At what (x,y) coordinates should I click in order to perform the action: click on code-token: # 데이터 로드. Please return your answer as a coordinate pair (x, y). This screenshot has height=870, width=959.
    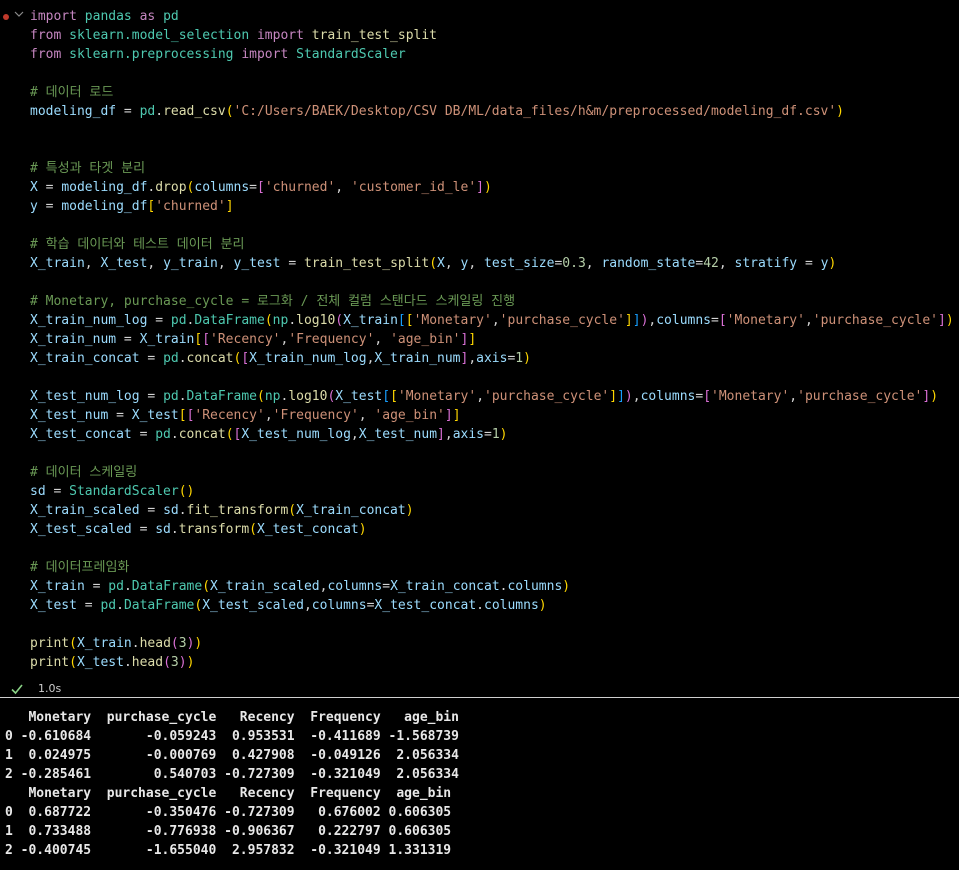
    Looking at the image, I should click on (72, 92).